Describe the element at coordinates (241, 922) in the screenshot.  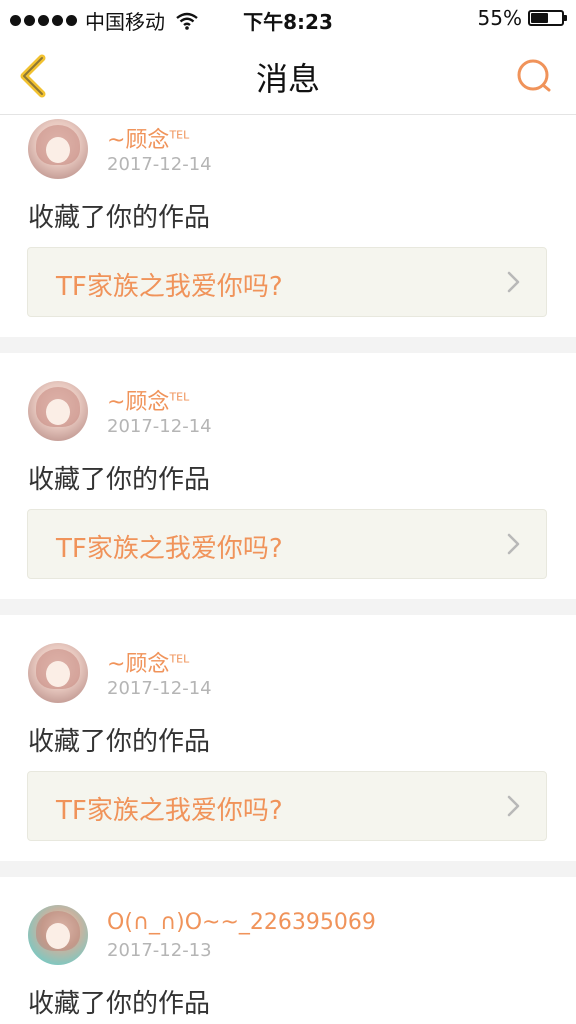
I see `username: O(∩_∩)O~~_226395069` at that location.